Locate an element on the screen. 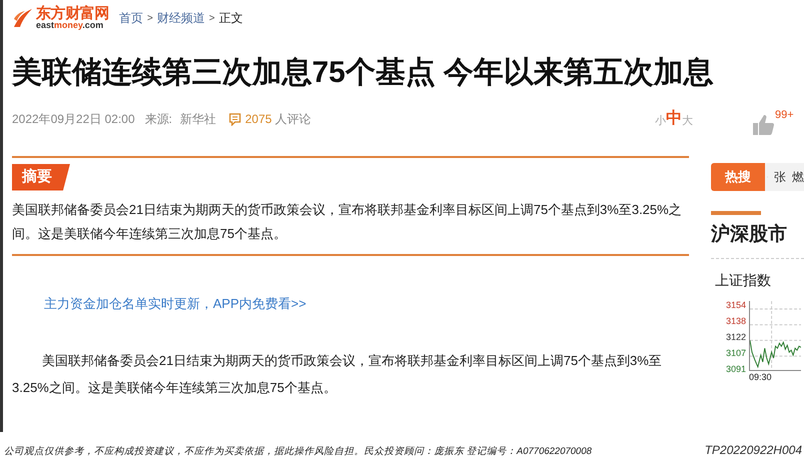 This screenshot has height=460, width=804. axis-label: 3154 is located at coordinates (736, 306).